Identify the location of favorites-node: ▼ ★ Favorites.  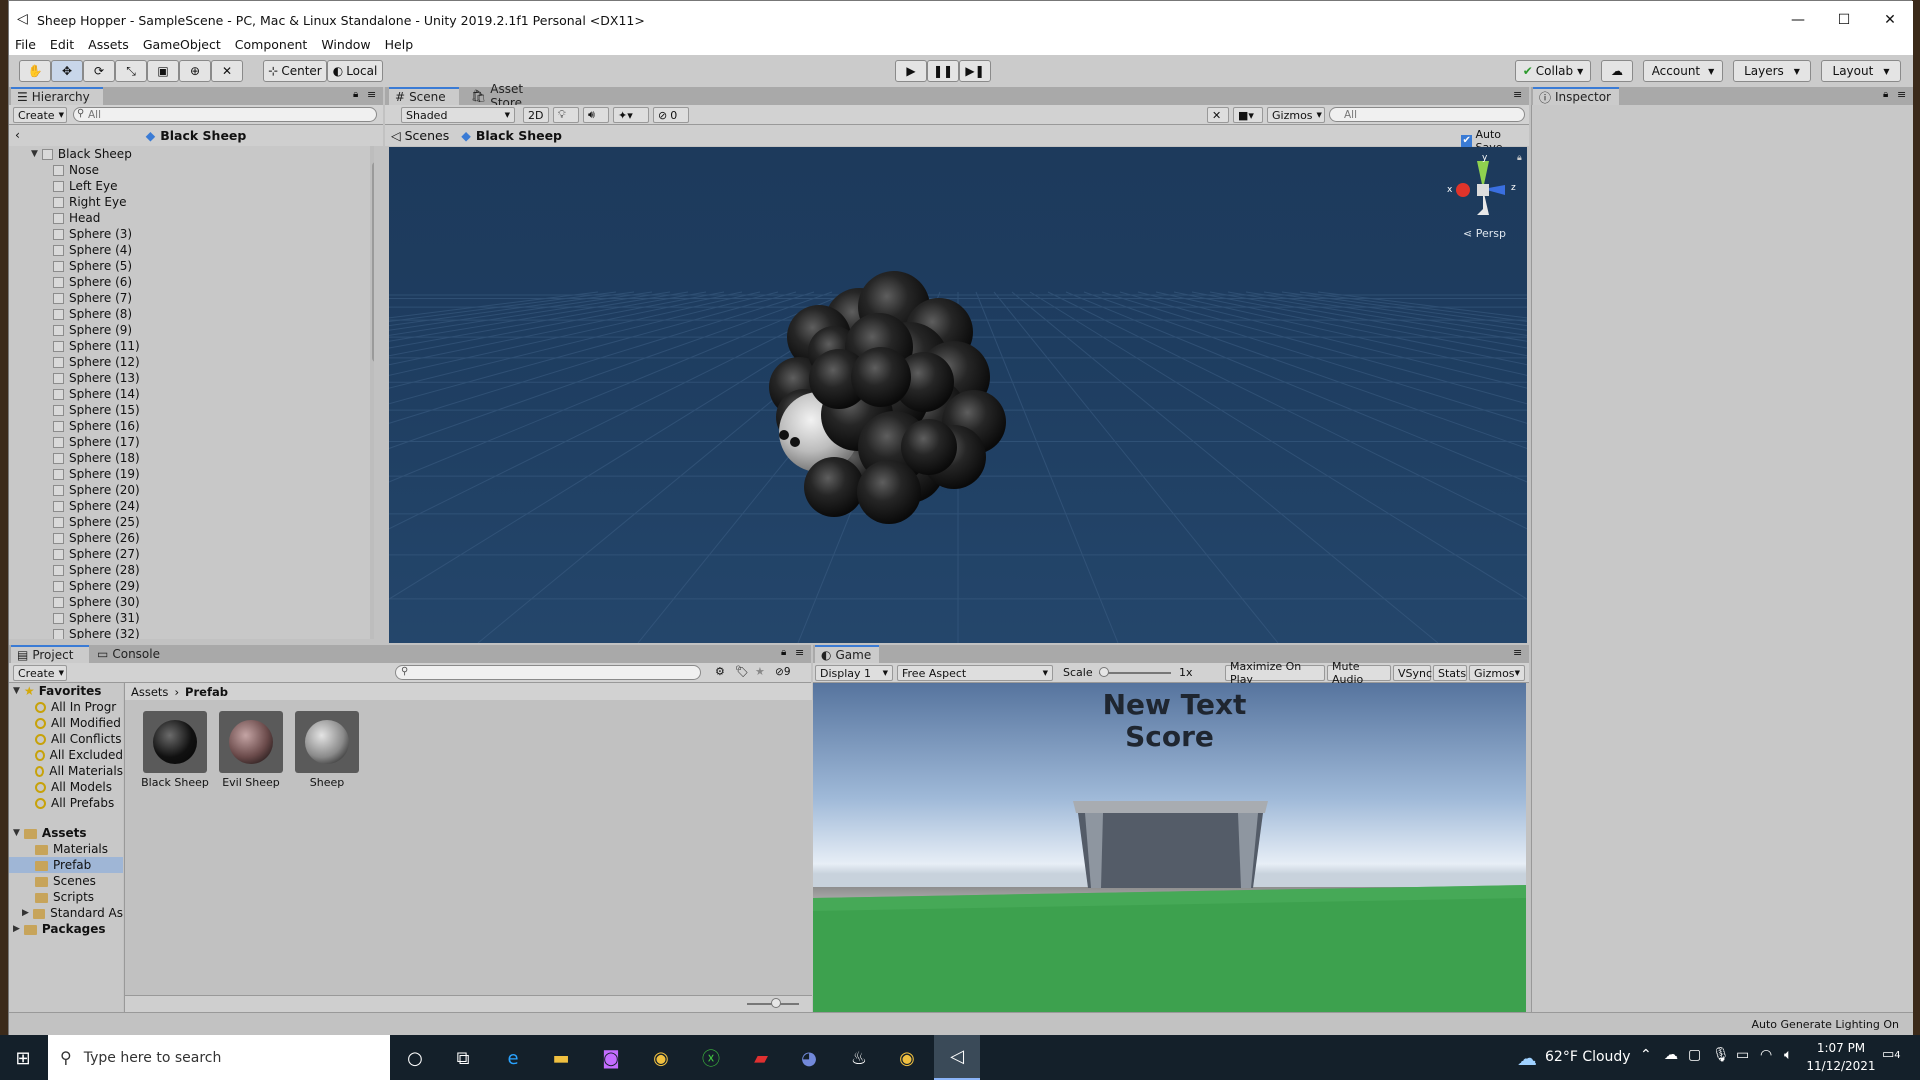
(68, 691).